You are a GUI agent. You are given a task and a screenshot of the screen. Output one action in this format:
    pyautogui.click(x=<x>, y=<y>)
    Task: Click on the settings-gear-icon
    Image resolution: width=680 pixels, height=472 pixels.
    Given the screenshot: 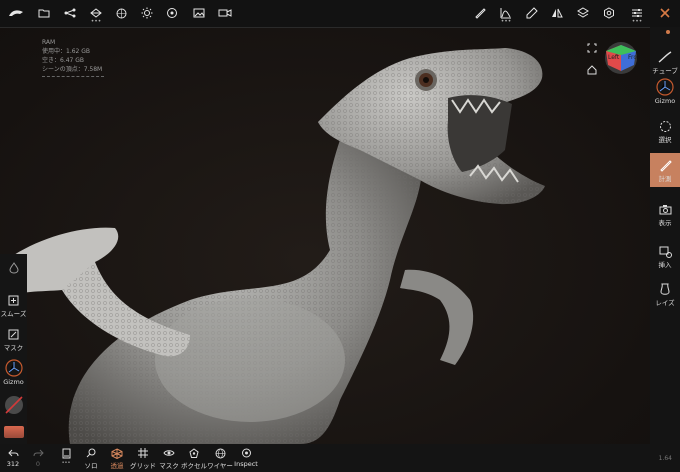 What is the action you would take?
    pyautogui.click(x=609, y=13)
    